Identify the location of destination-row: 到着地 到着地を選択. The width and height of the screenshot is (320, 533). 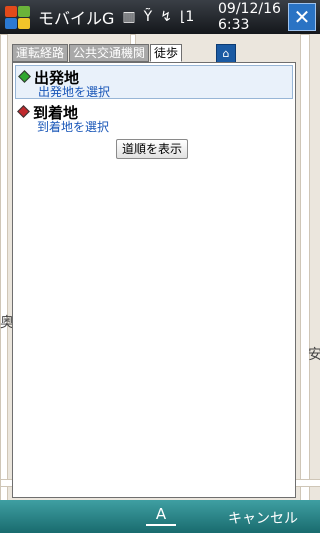
(153, 118).